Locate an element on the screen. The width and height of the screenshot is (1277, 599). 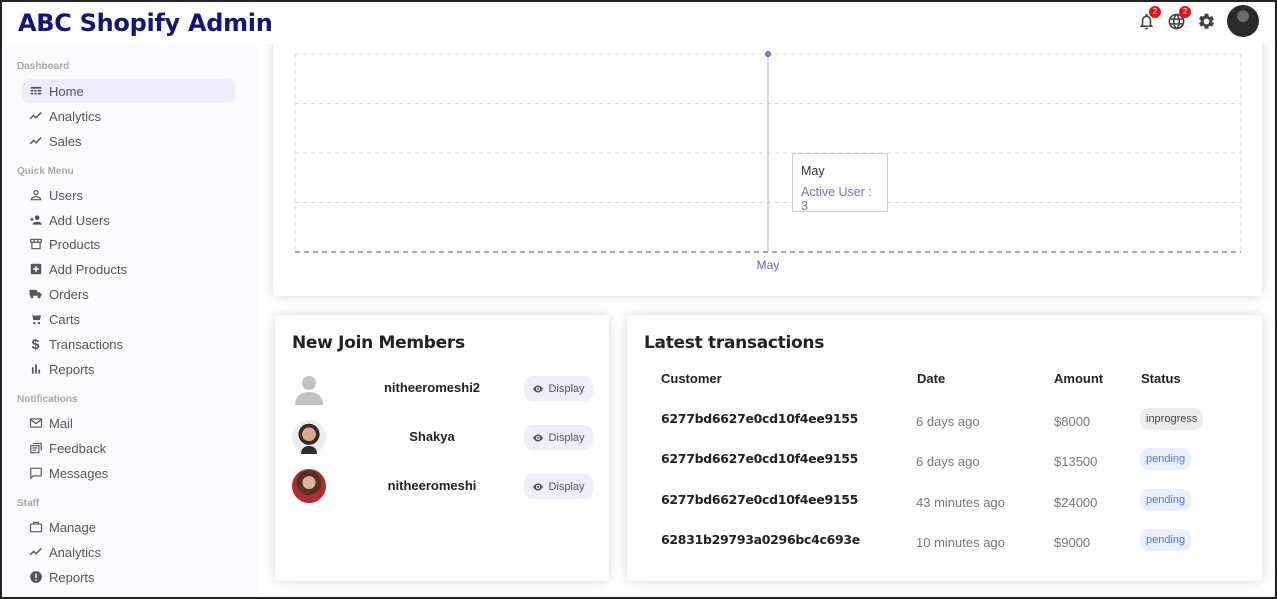
sidebar-item-label: Add Users is located at coordinates (79, 220).